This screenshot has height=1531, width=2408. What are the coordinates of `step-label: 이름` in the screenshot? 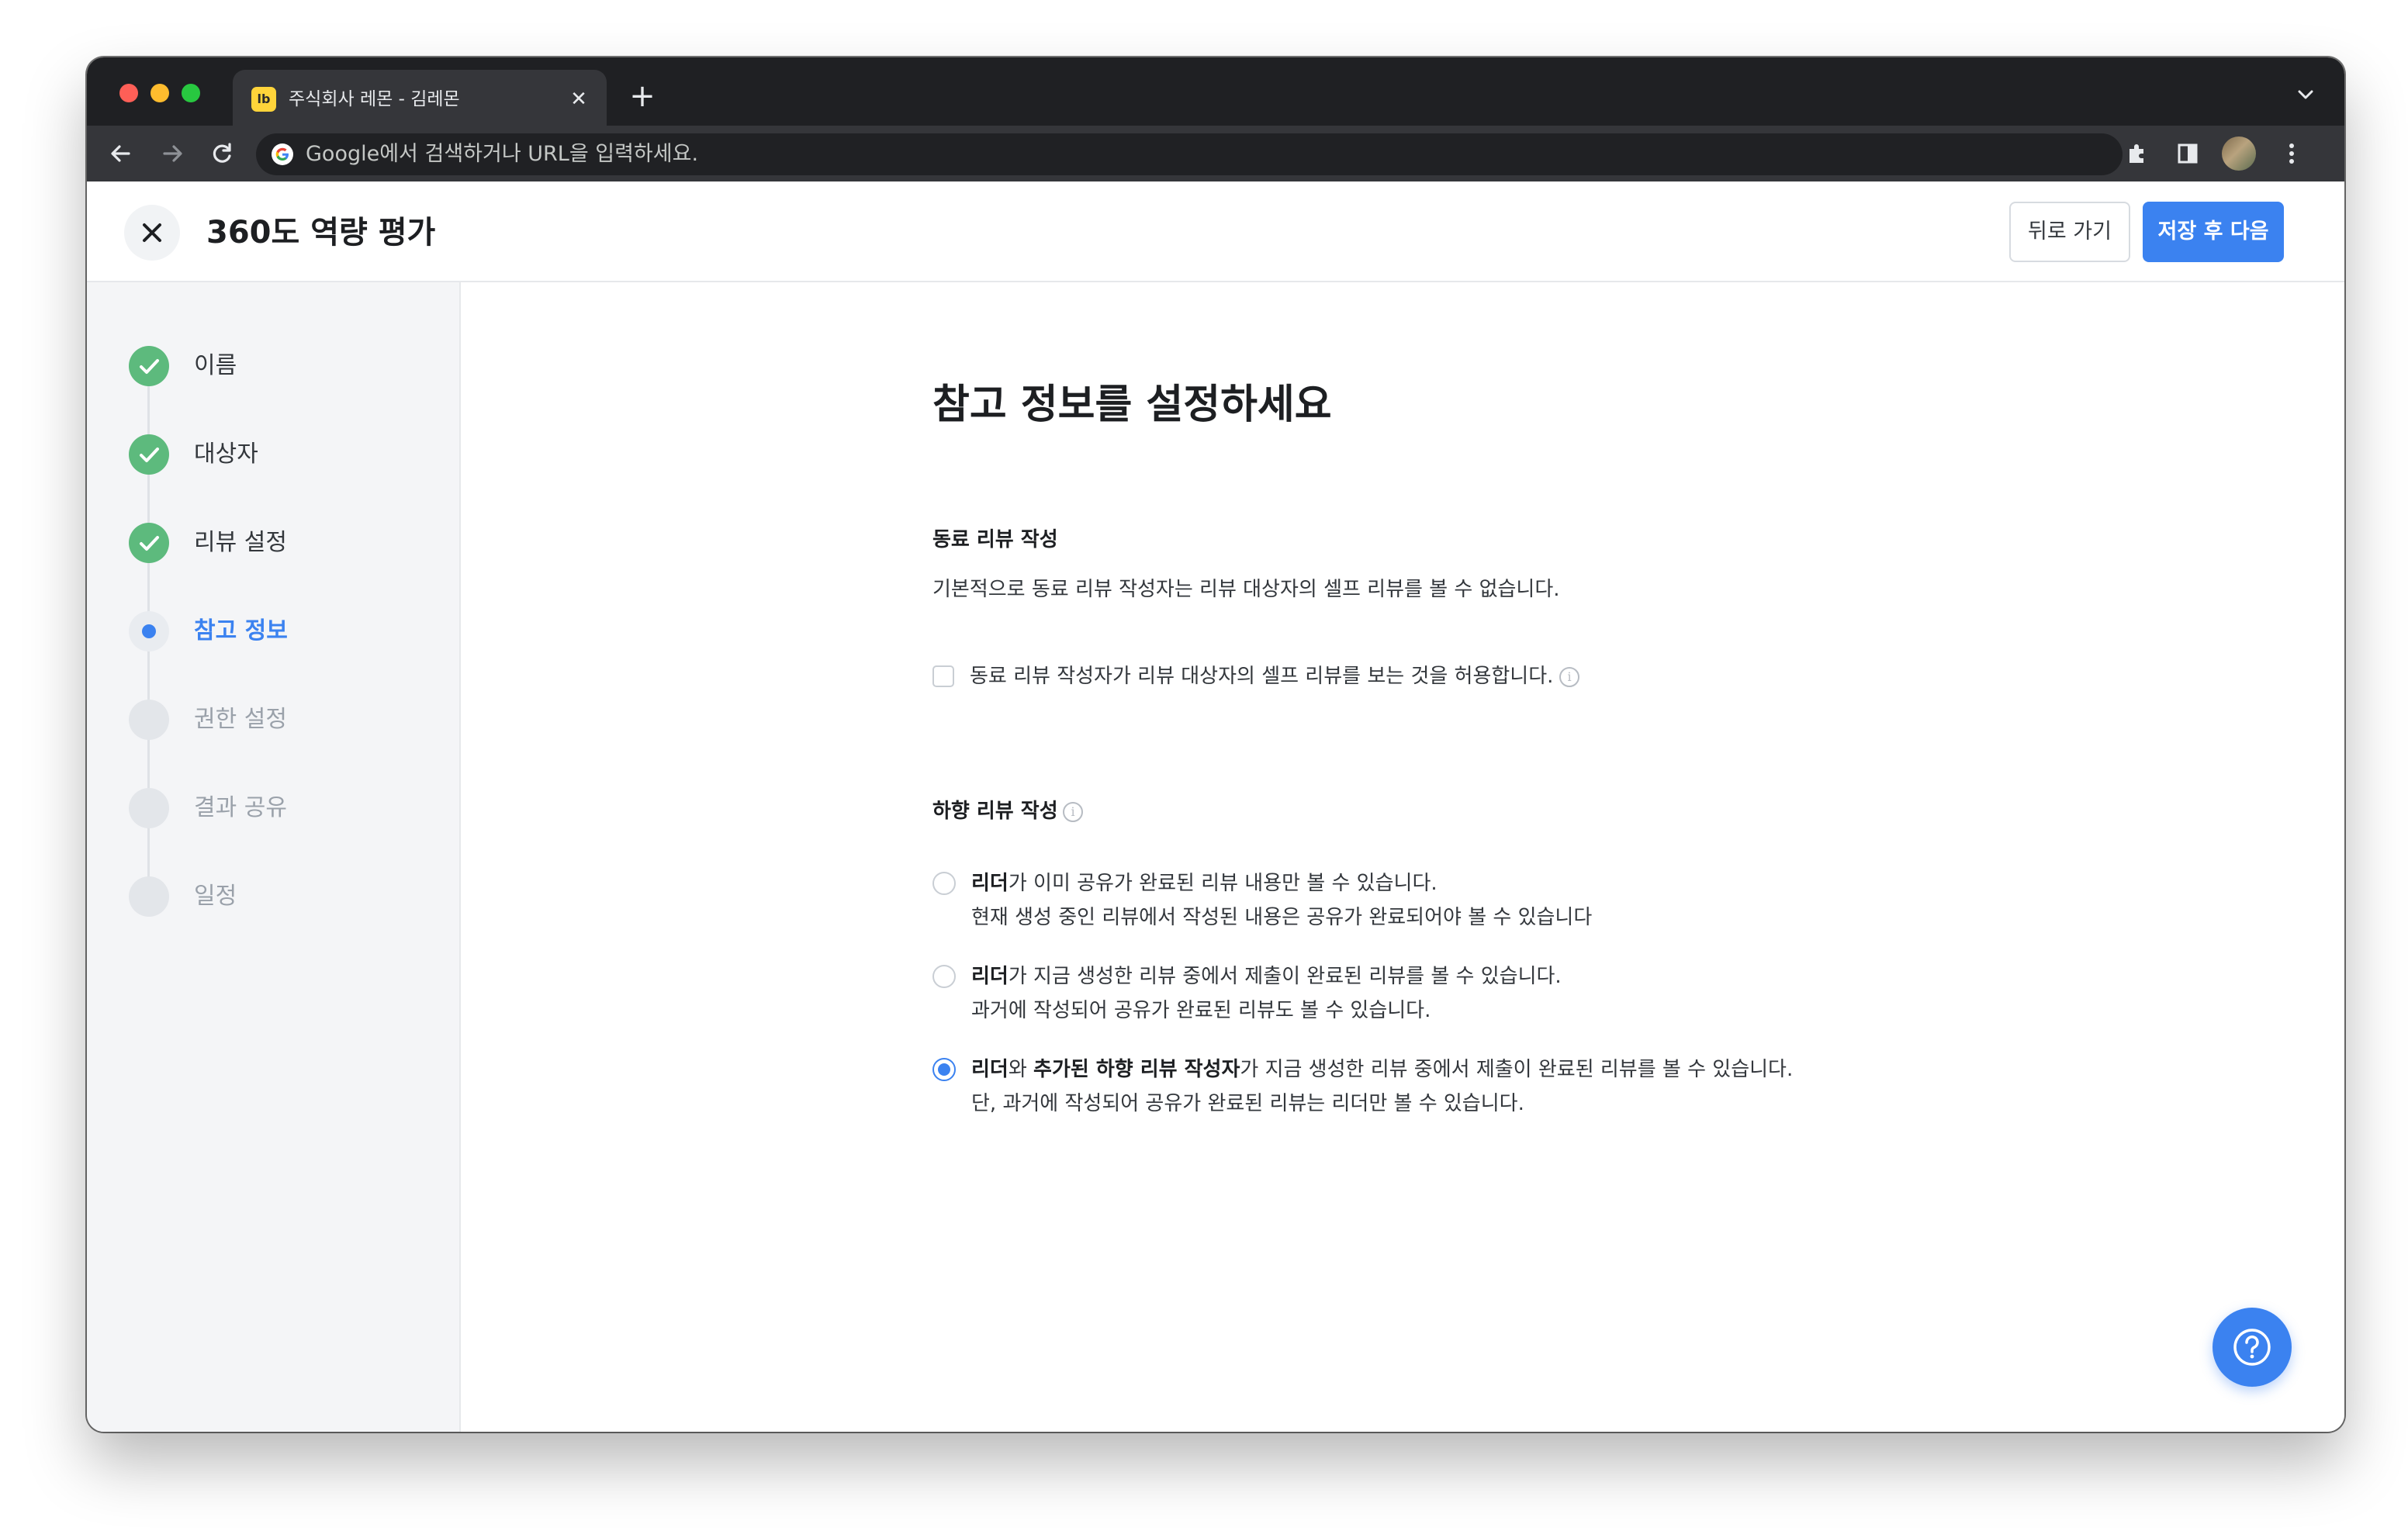 It's located at (215, 365).